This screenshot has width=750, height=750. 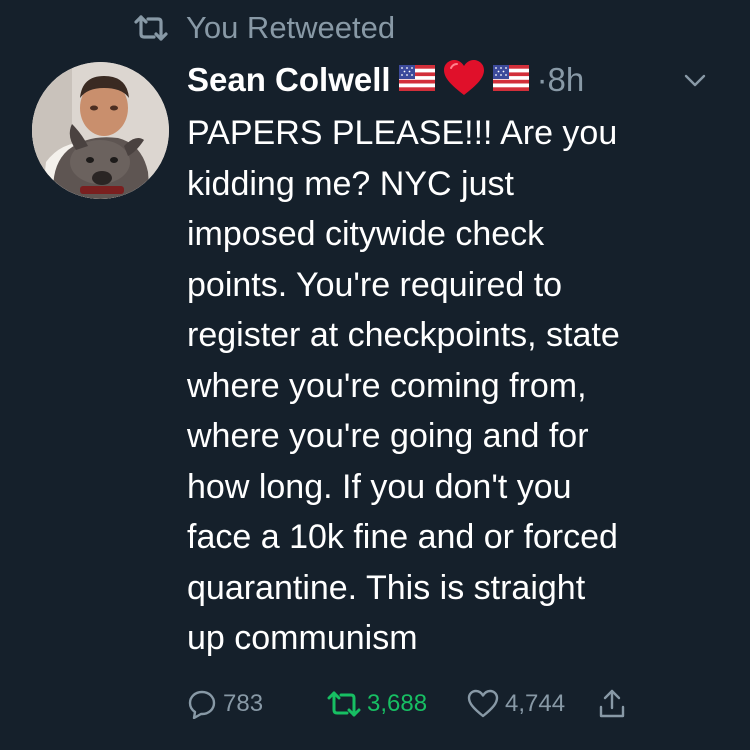 I want to click on heart-icon, so click(x=483, y=704).